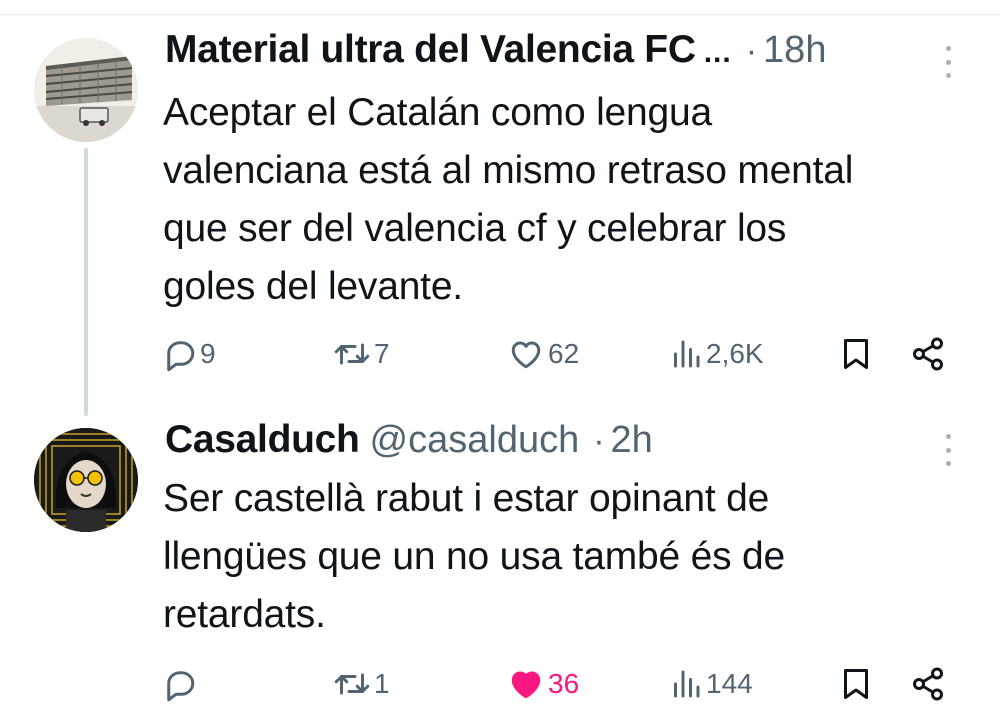 The image size is (1000, 721). Describe the element at coordinates (632, 440) in the screenshot. I see `timestamp: 2h` at that location.